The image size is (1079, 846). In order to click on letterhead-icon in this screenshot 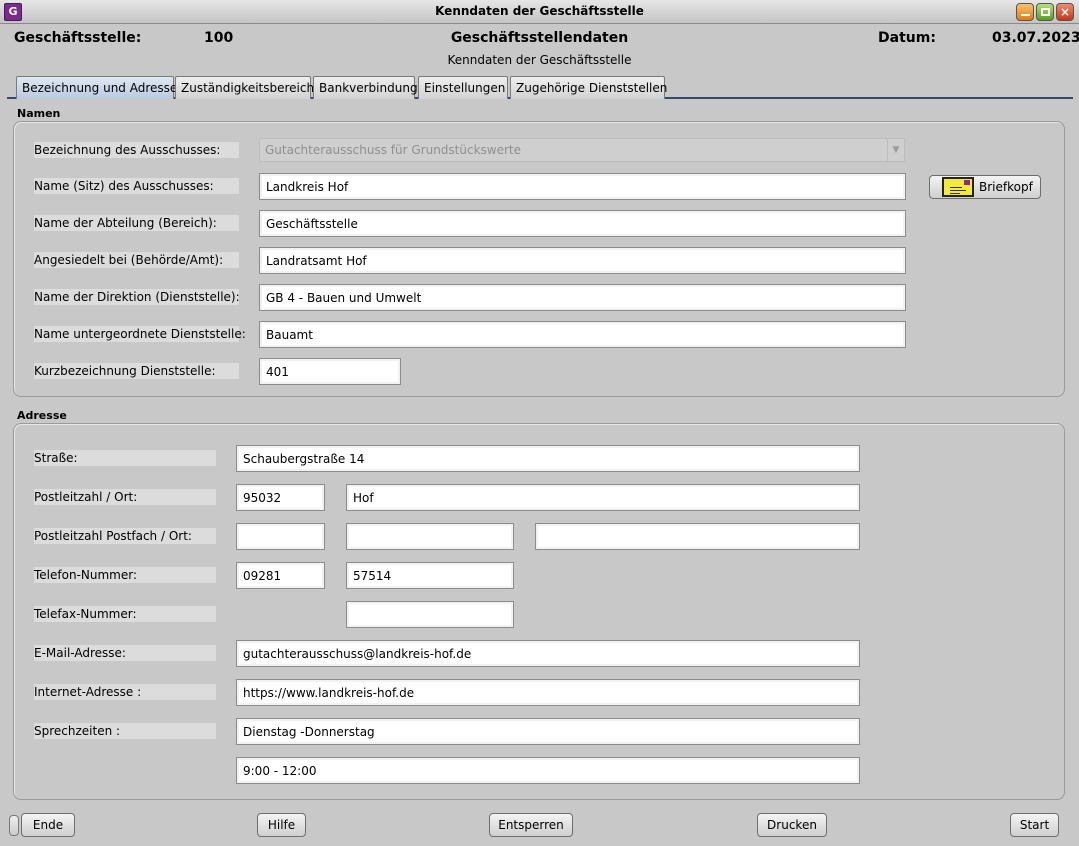, I will do `click(958, 187)`.